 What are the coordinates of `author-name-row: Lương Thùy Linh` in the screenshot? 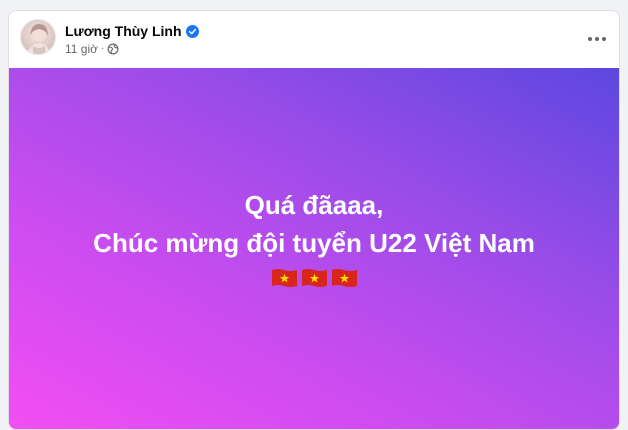 It's located at (132, 31).